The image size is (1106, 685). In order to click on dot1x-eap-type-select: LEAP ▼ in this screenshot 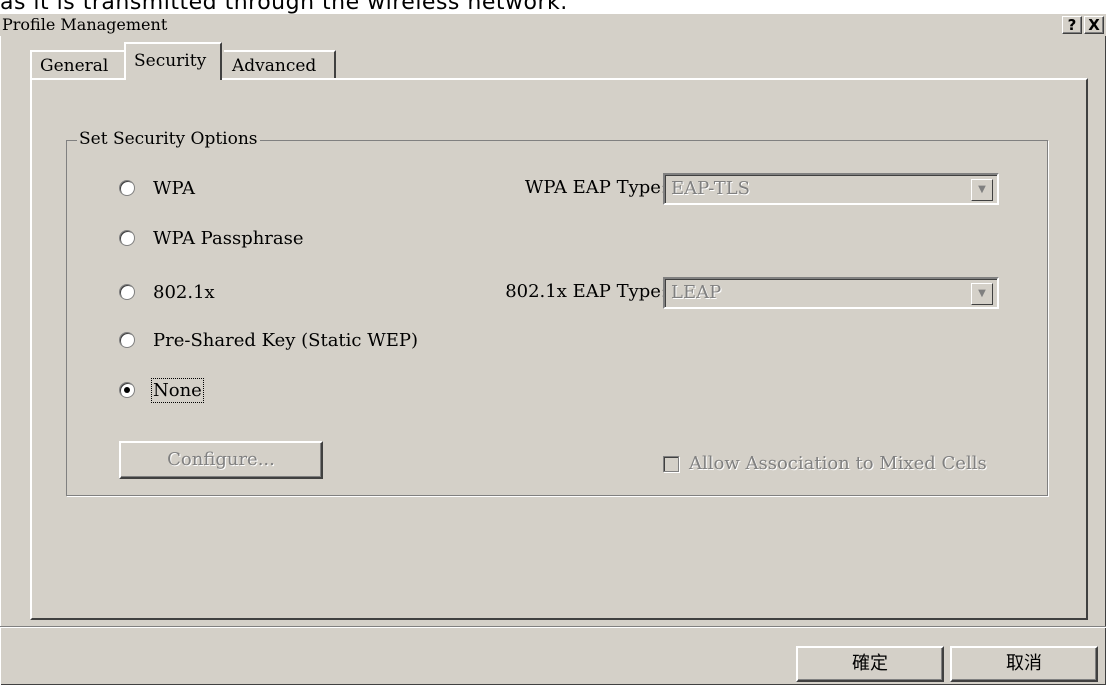, I will do `click(831, 293)`.